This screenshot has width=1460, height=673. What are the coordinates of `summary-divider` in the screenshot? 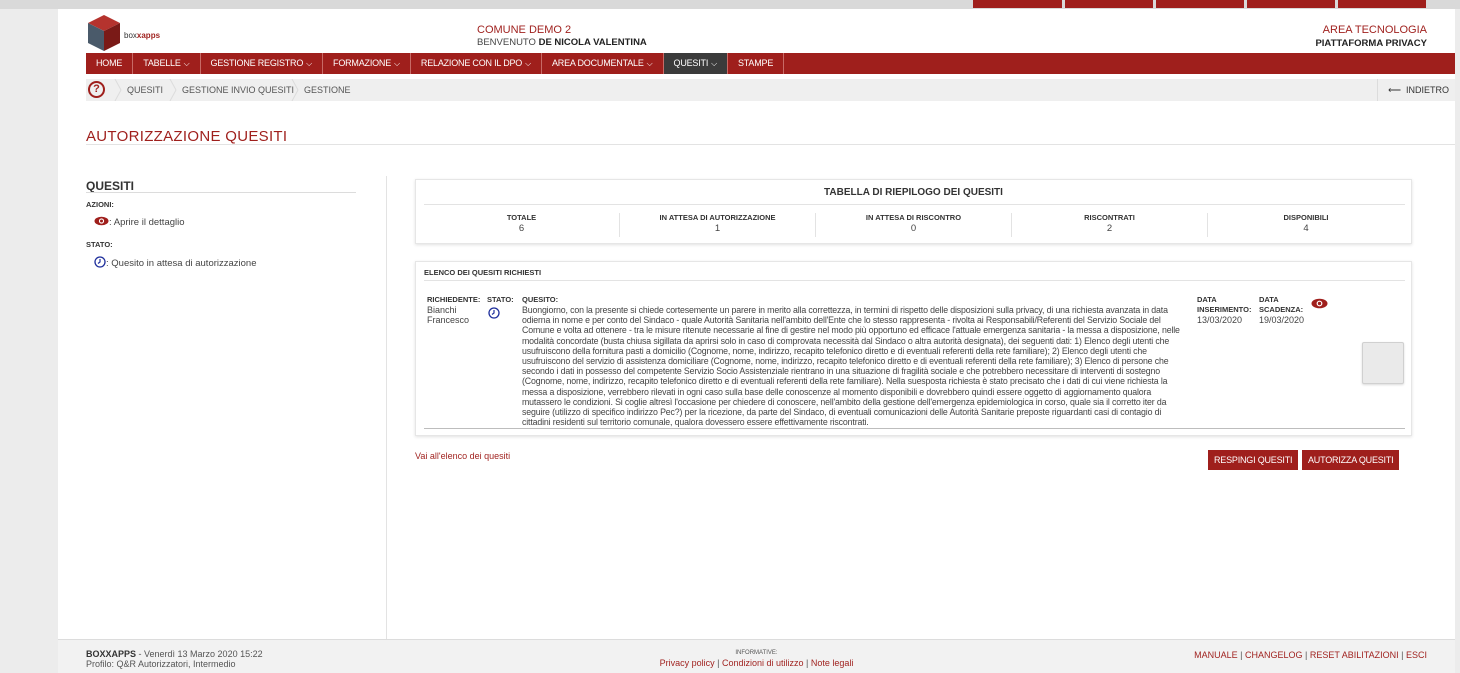 It's located at (914, 204).